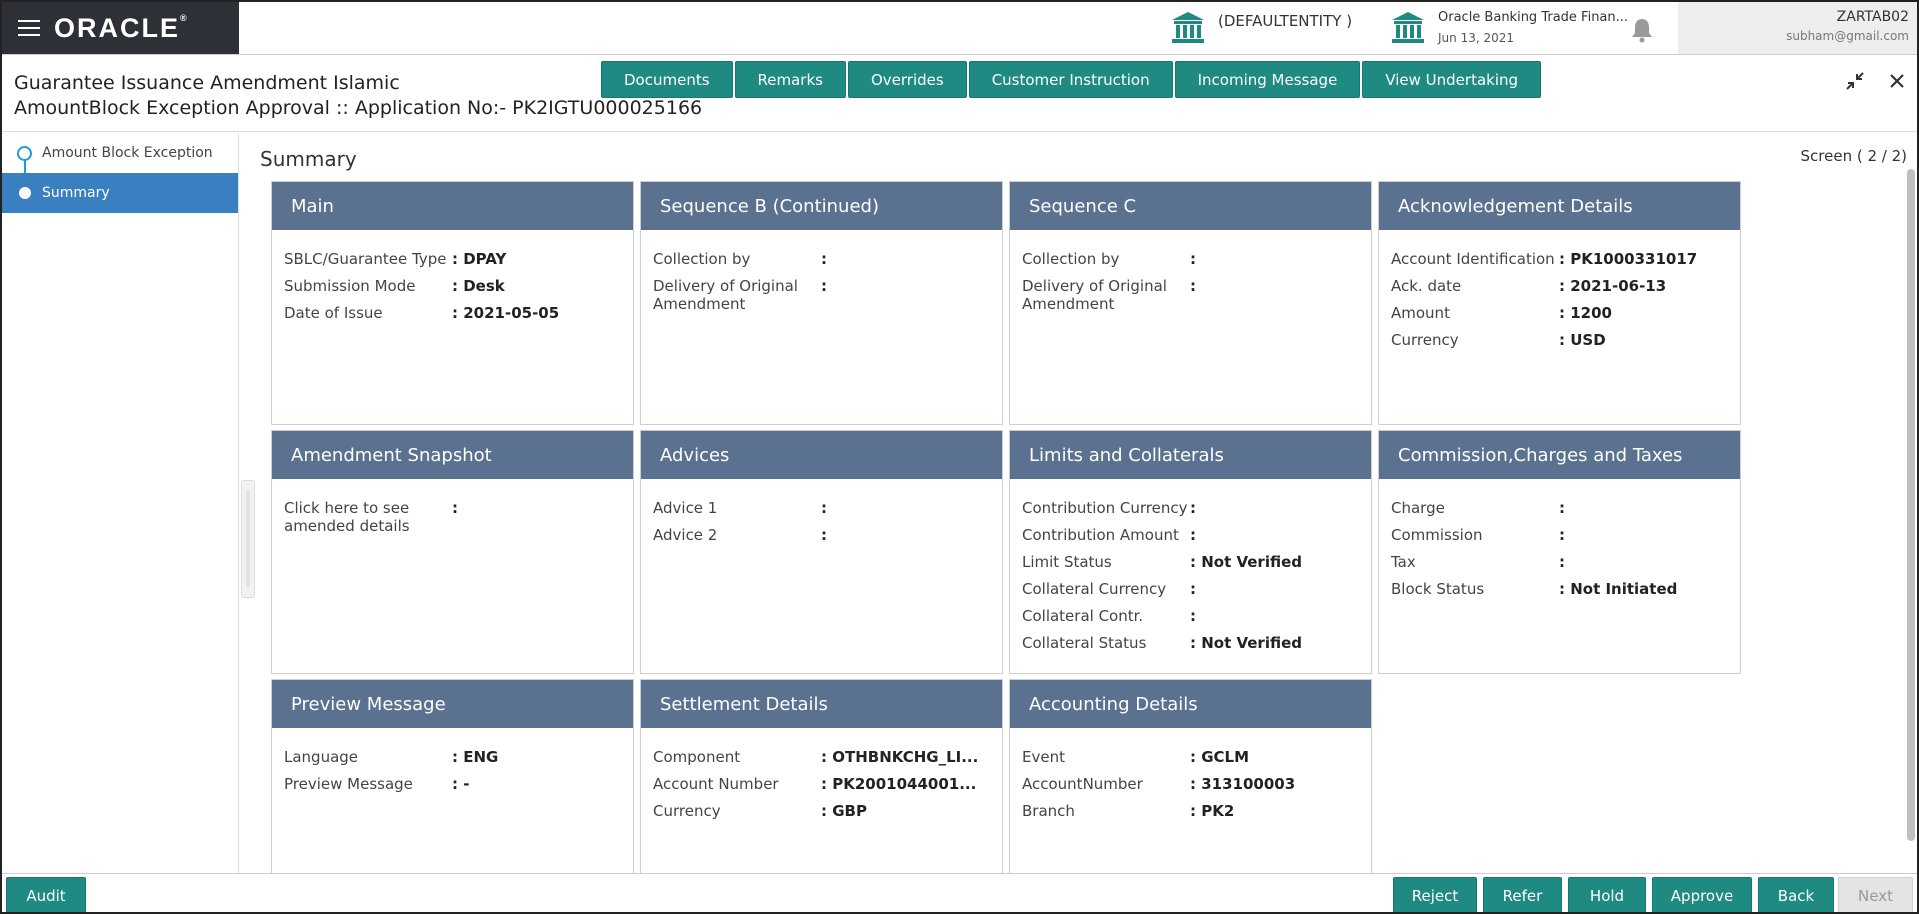 This screenshot has height=914, width=1919. Describe the element at coordinates (1646, 286) in the screenshot. I see `field-value: : 2021-06-13` at that location.